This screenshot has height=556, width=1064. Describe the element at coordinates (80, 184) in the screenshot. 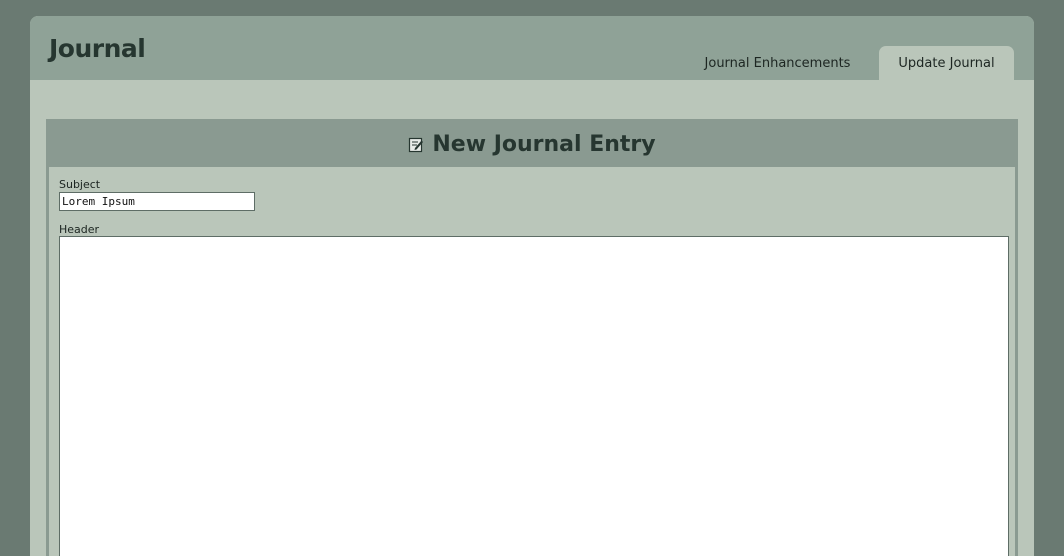

I see `subject-label: Subject` at that location.